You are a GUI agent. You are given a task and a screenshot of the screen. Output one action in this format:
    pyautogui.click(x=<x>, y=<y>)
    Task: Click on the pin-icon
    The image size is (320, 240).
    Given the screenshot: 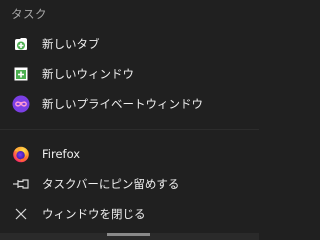 What is the action you would take?
    pyautogui.click(x=21, y=184)
    